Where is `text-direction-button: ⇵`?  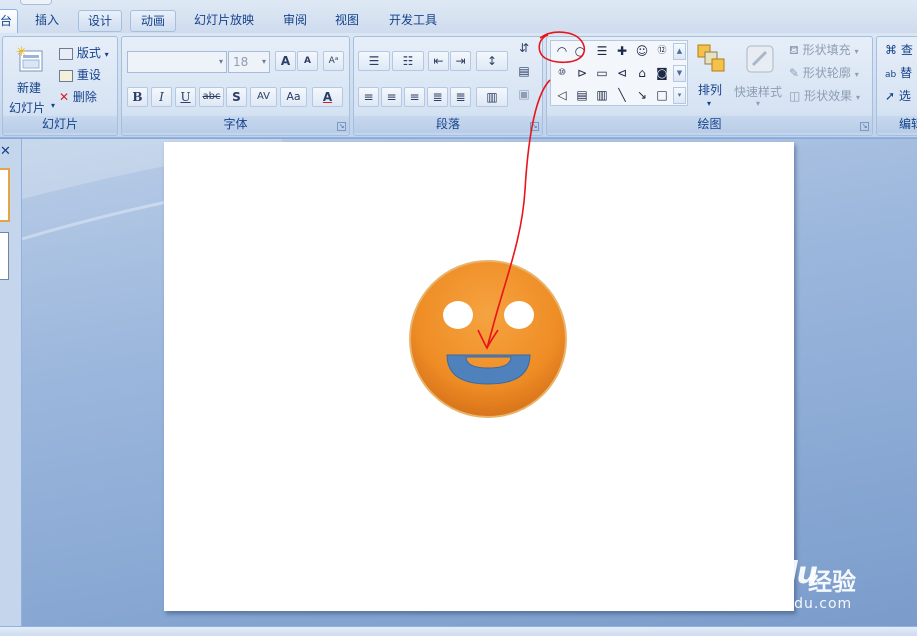
text-direction-button: ⇵ is located at coordinates (524, 49).